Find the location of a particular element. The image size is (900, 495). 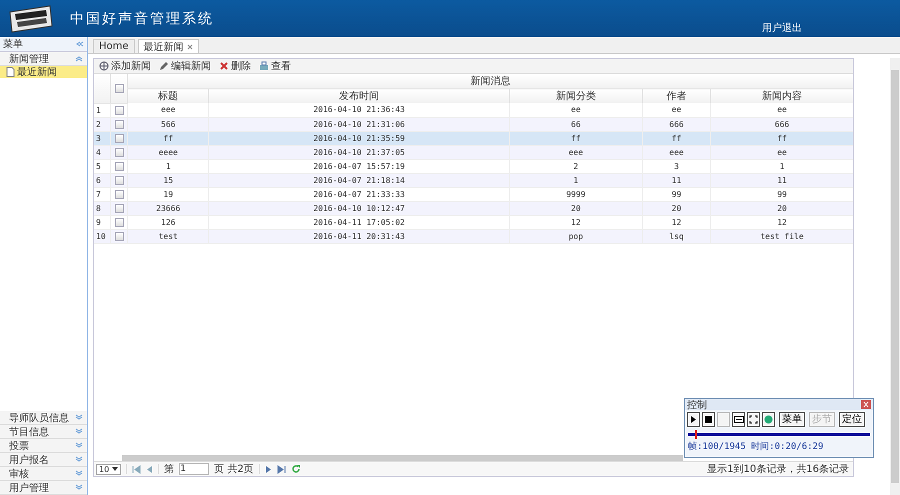

next-page-icon is located at coordinates (268, 469).